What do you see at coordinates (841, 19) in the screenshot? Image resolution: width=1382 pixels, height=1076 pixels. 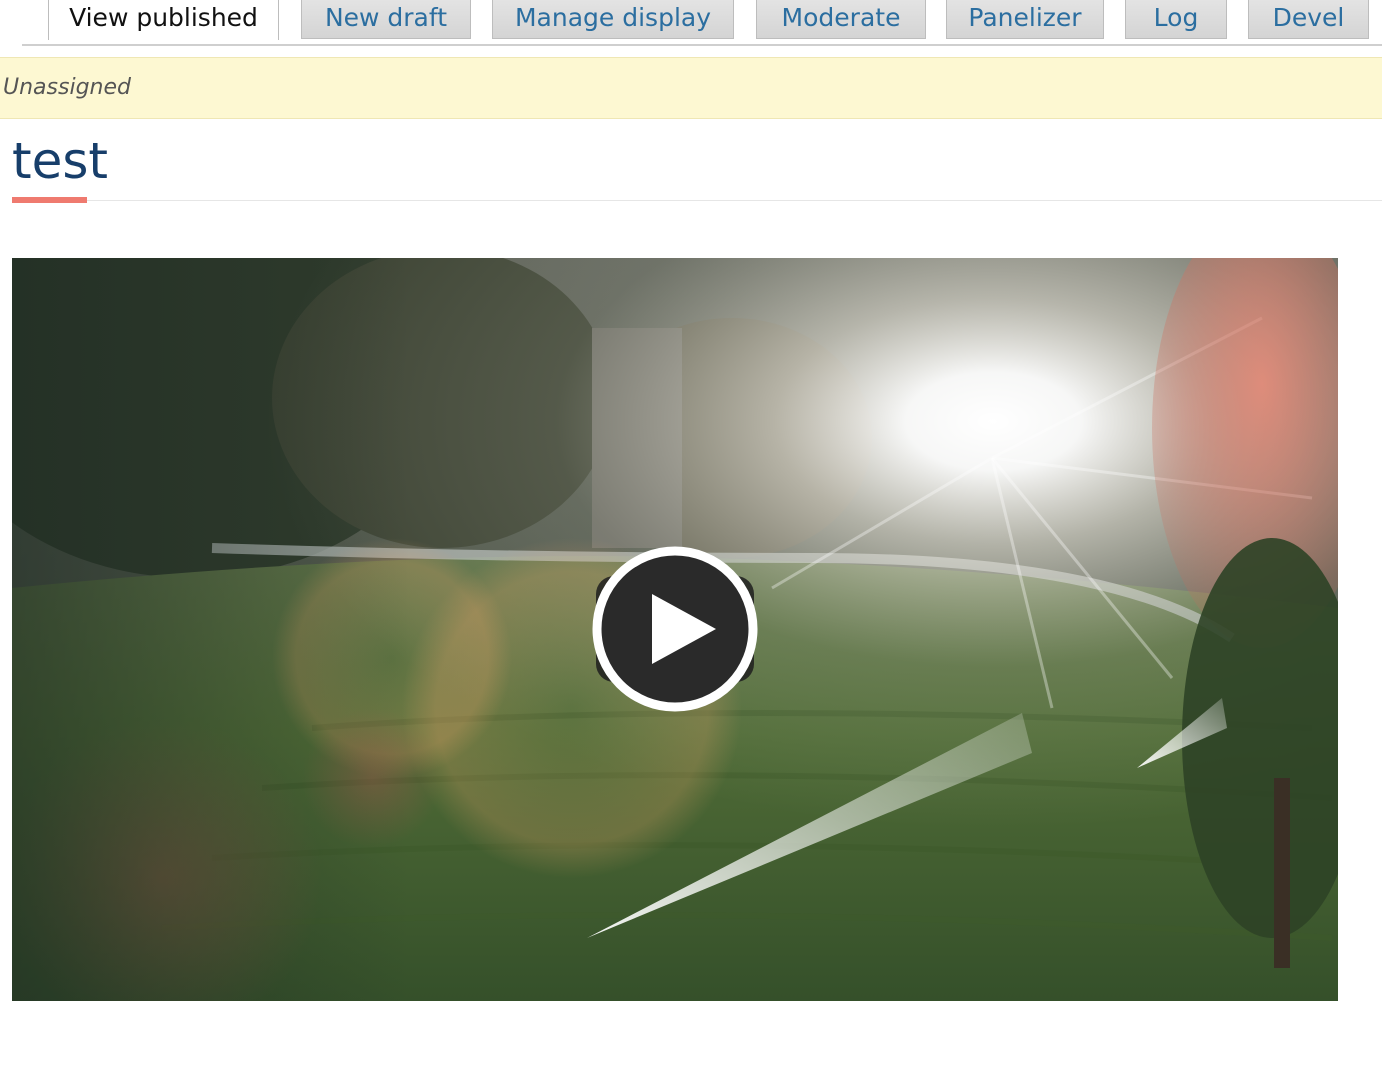 I see `tab-moderate: Moderate` at bounding box center [841, 19].